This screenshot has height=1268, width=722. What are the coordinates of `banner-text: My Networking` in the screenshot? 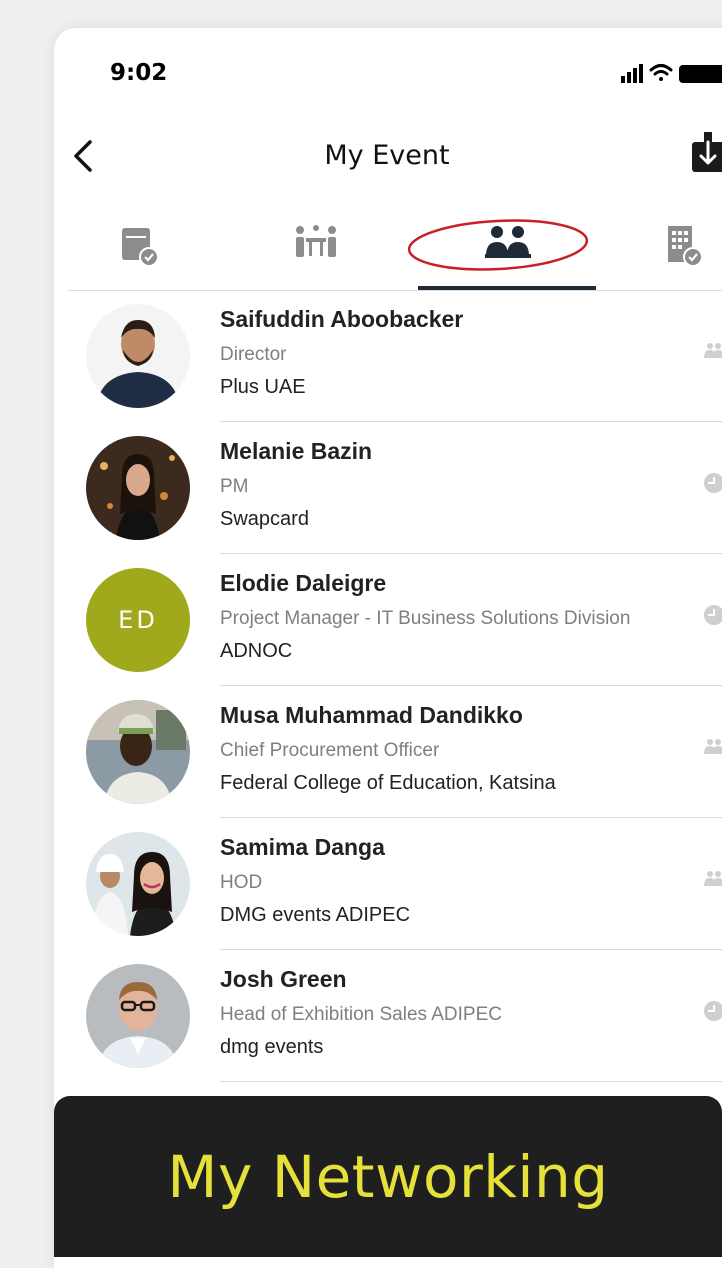 It's located at (388, 1176).